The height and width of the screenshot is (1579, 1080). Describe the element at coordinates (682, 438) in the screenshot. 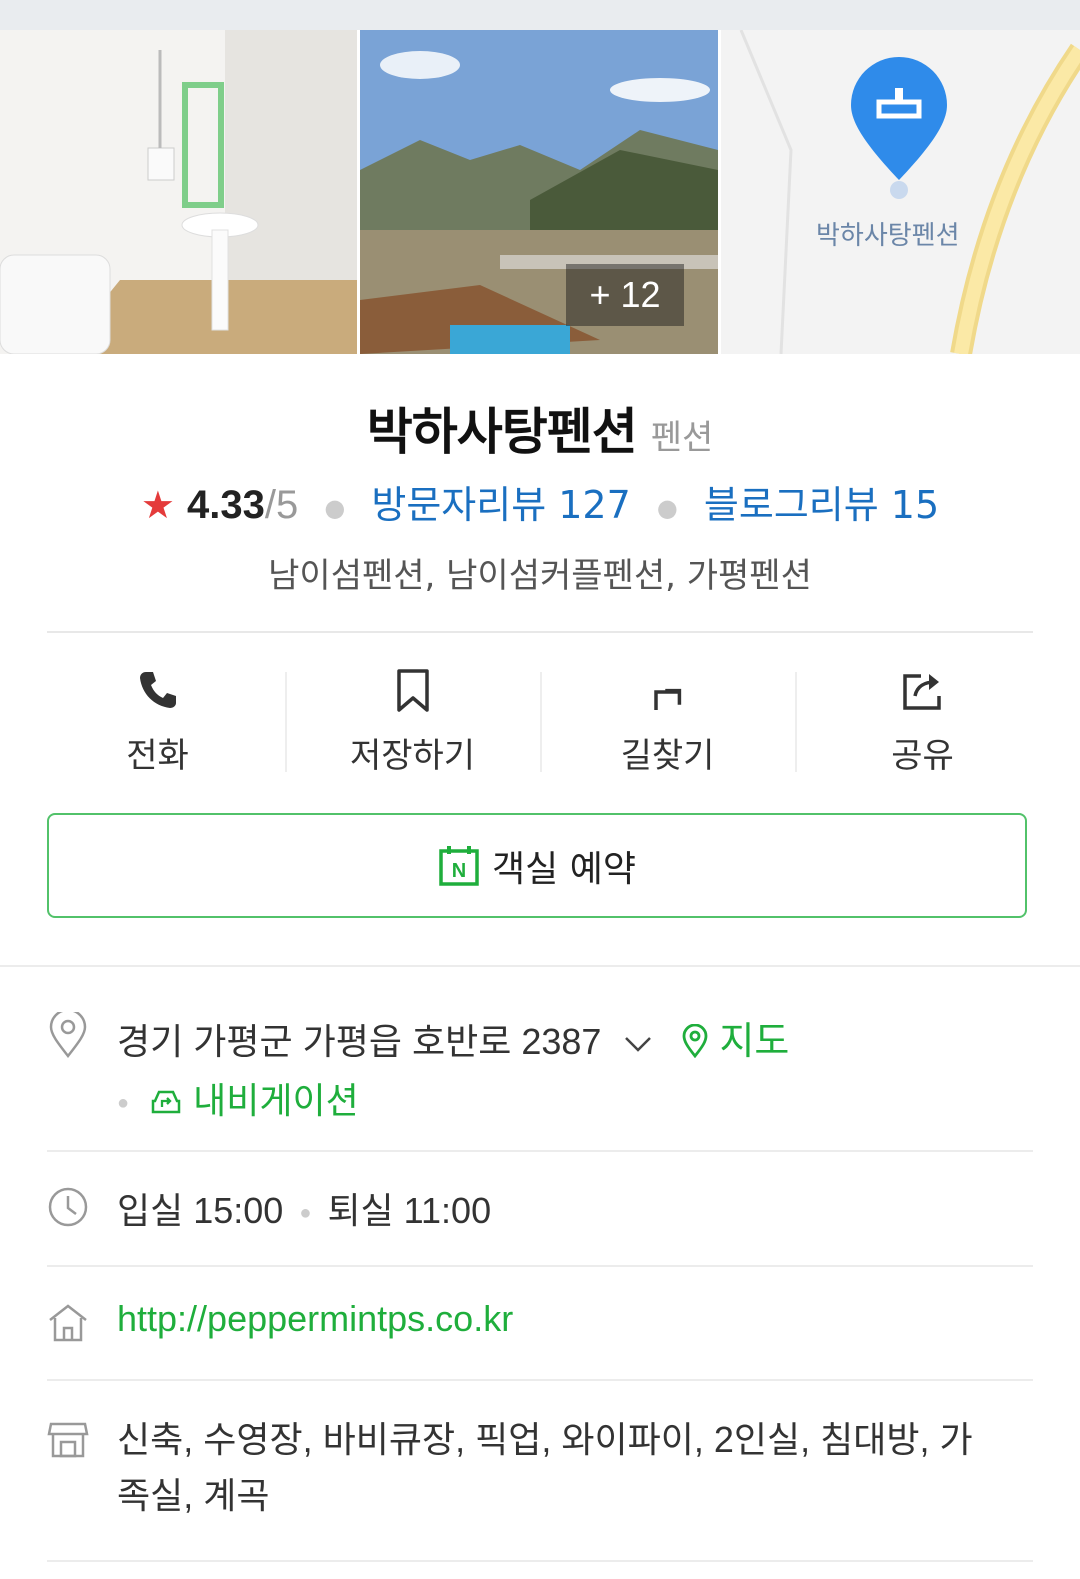

I see `place-category: 펜션` at that location.